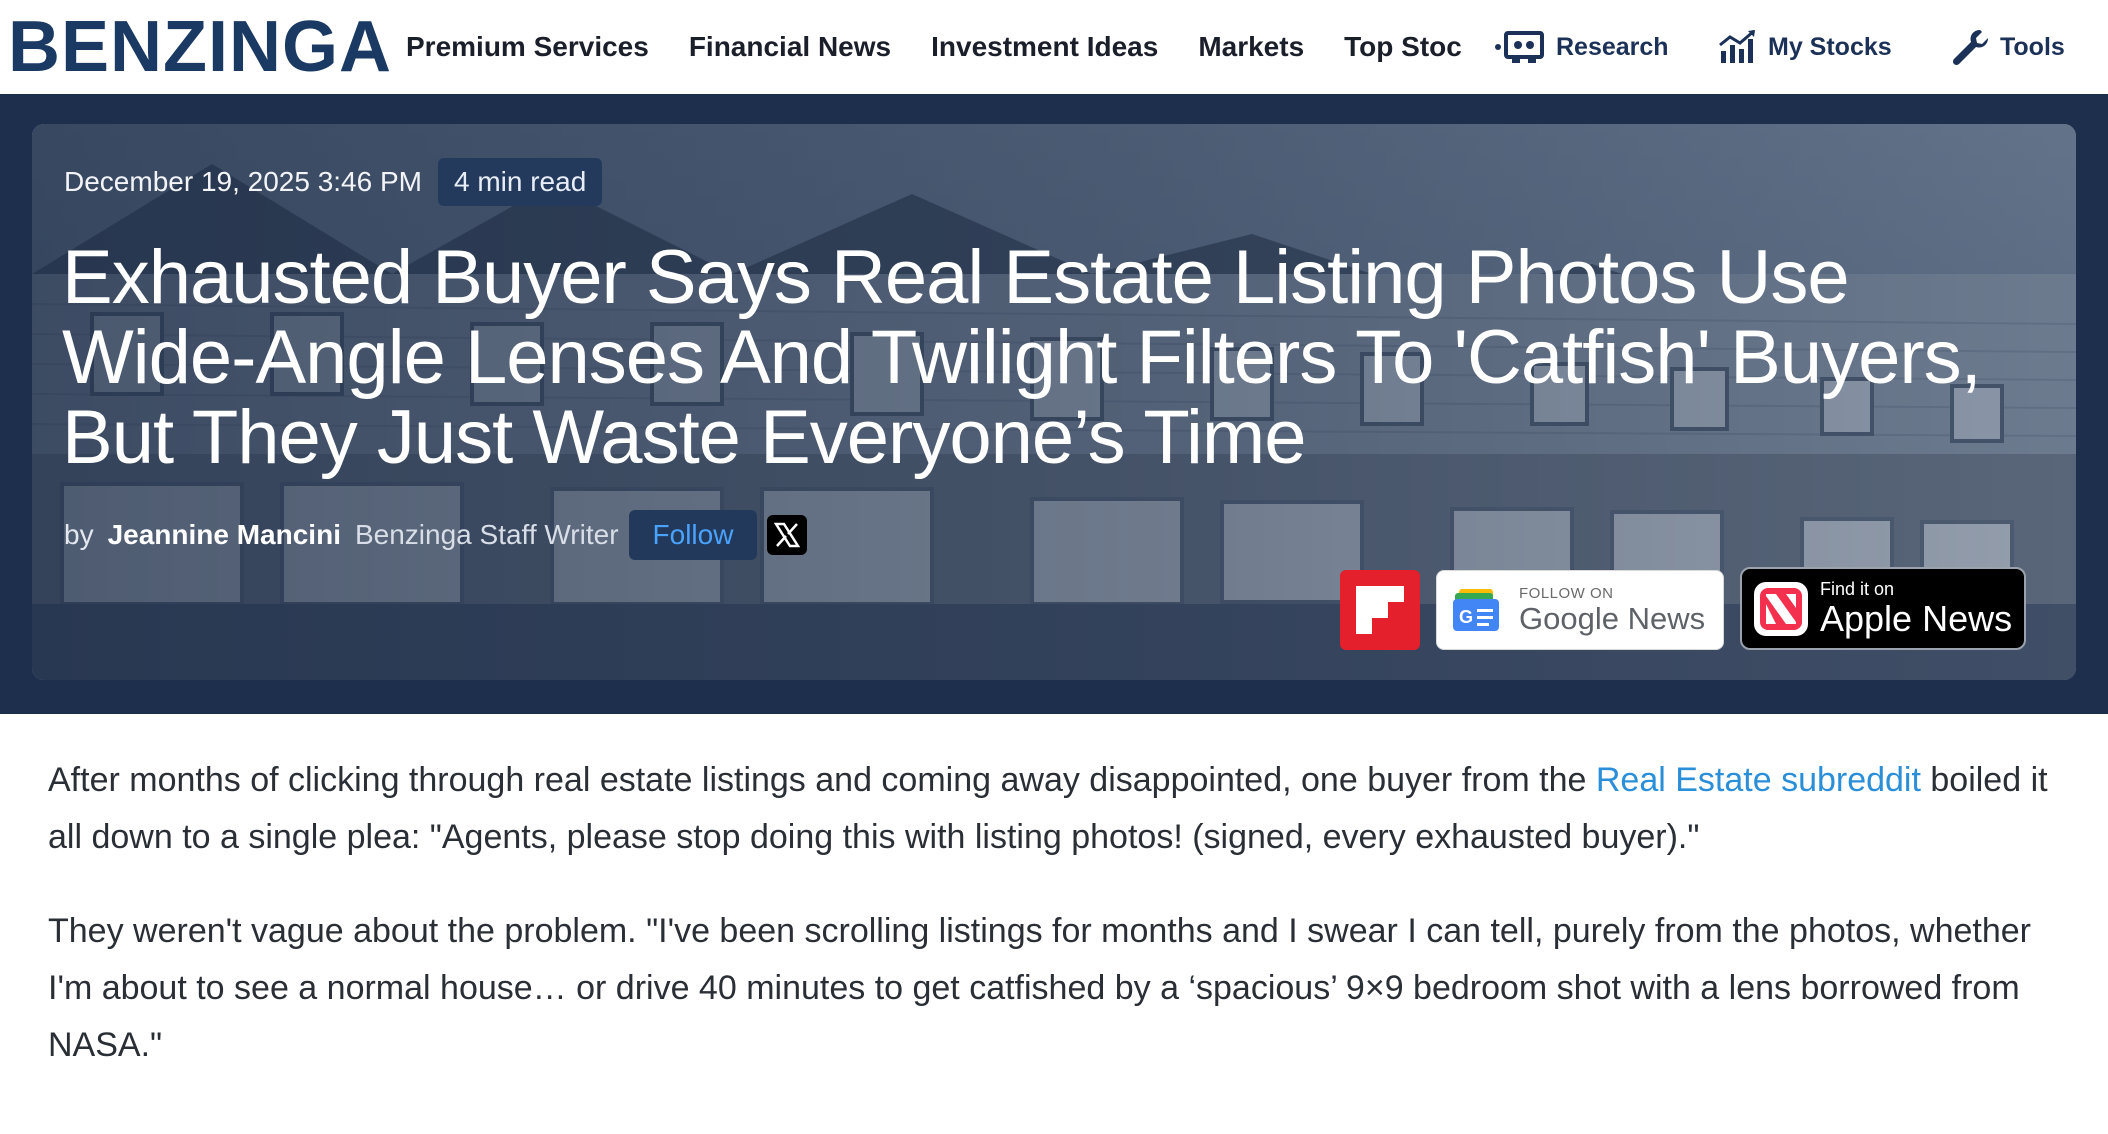 Image resolution: width=2108 pixels, height=1134 pixels. I want to click on apple-news-badge: Find it on Apple News, so click(1883, 608).